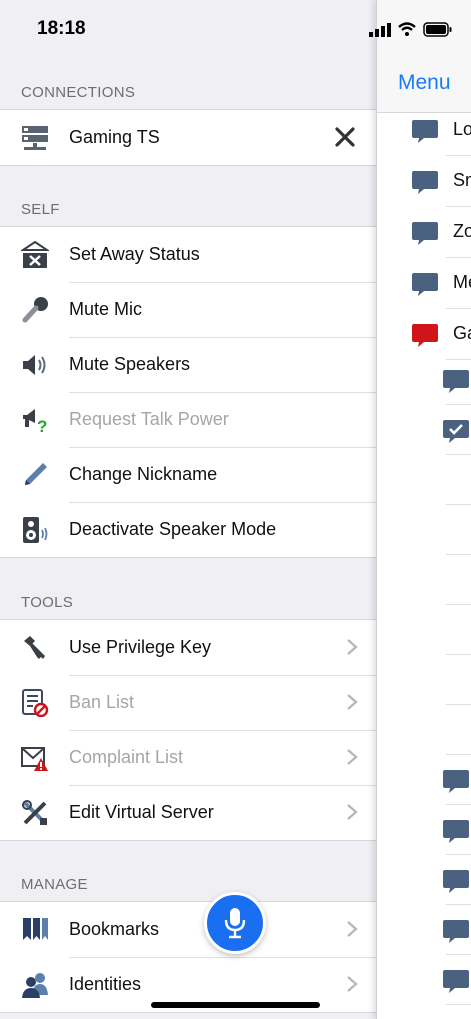 The height and width of the screenshot is (1019, 471). I want to click on change-nickname: Change Nickname, so click(188, 474).